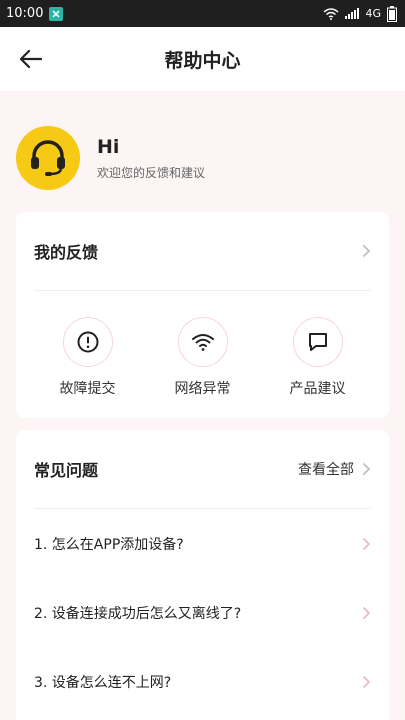  I want to click on faq-item: 3. 设备怎么连不上网?, so click(202, 681).